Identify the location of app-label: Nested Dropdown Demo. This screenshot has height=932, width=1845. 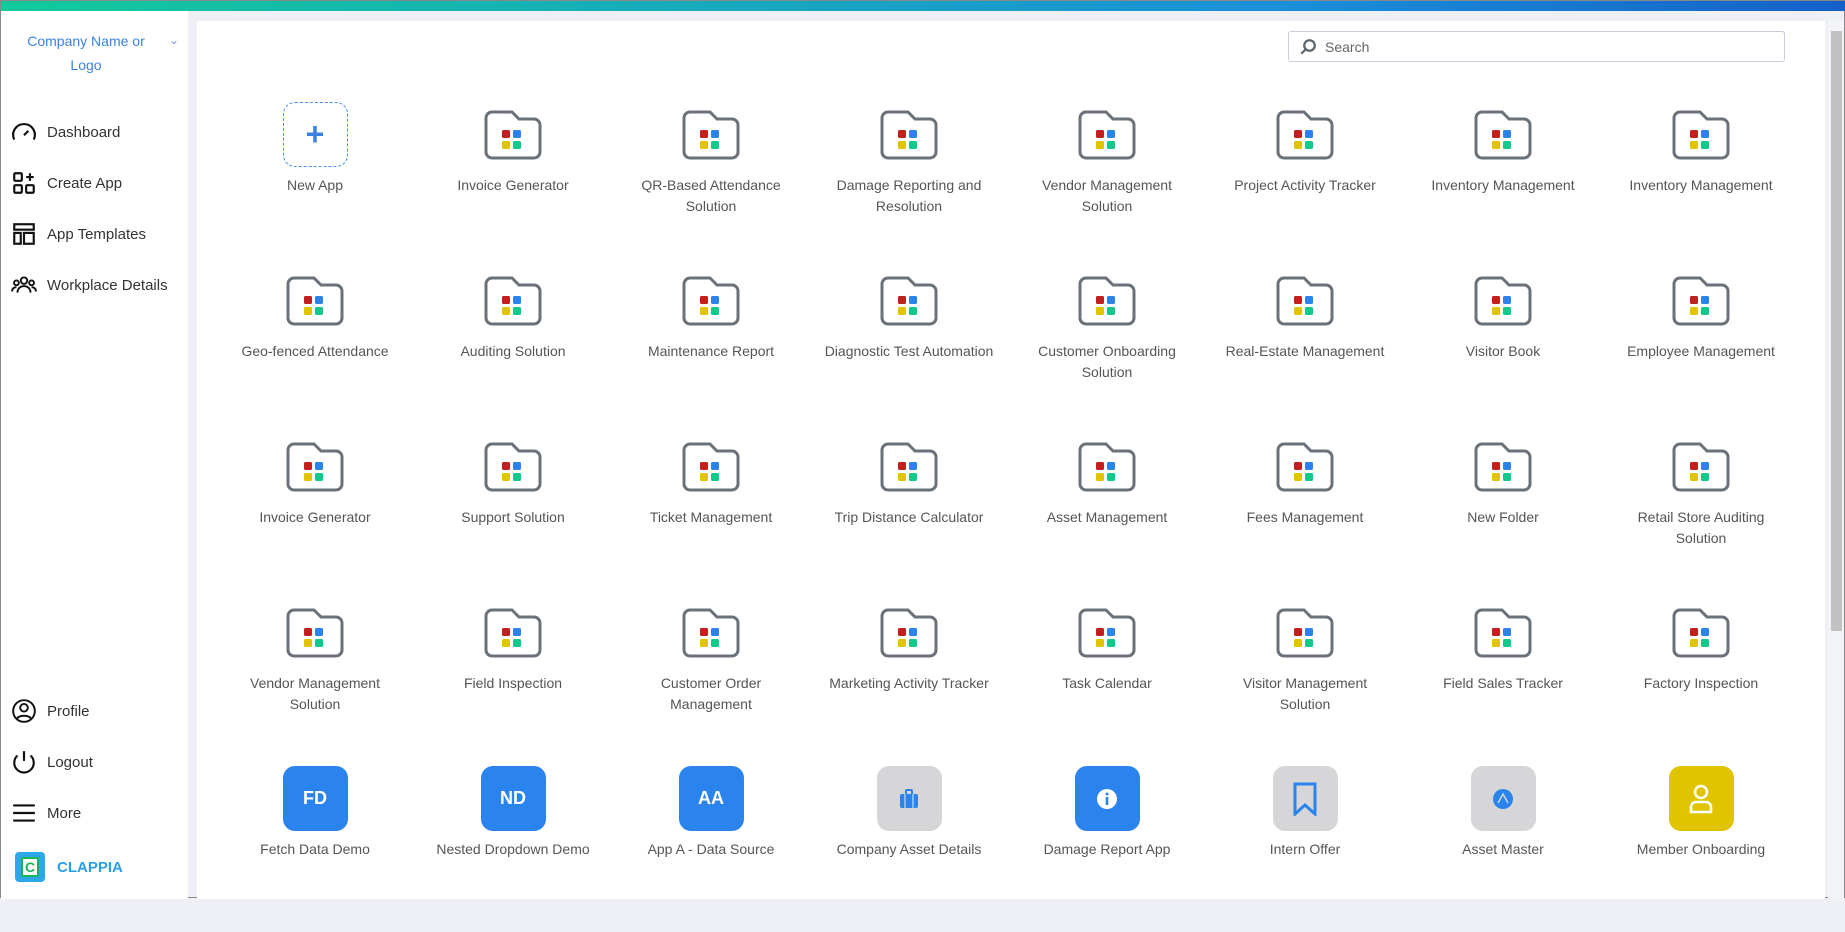
(513, 849).